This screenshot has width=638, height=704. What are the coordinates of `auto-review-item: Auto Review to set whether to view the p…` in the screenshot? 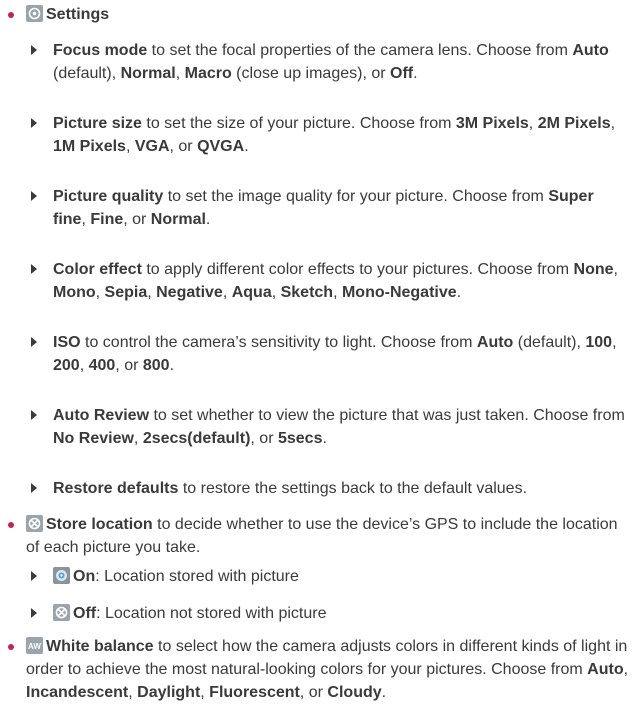 It's located at (330, 427).